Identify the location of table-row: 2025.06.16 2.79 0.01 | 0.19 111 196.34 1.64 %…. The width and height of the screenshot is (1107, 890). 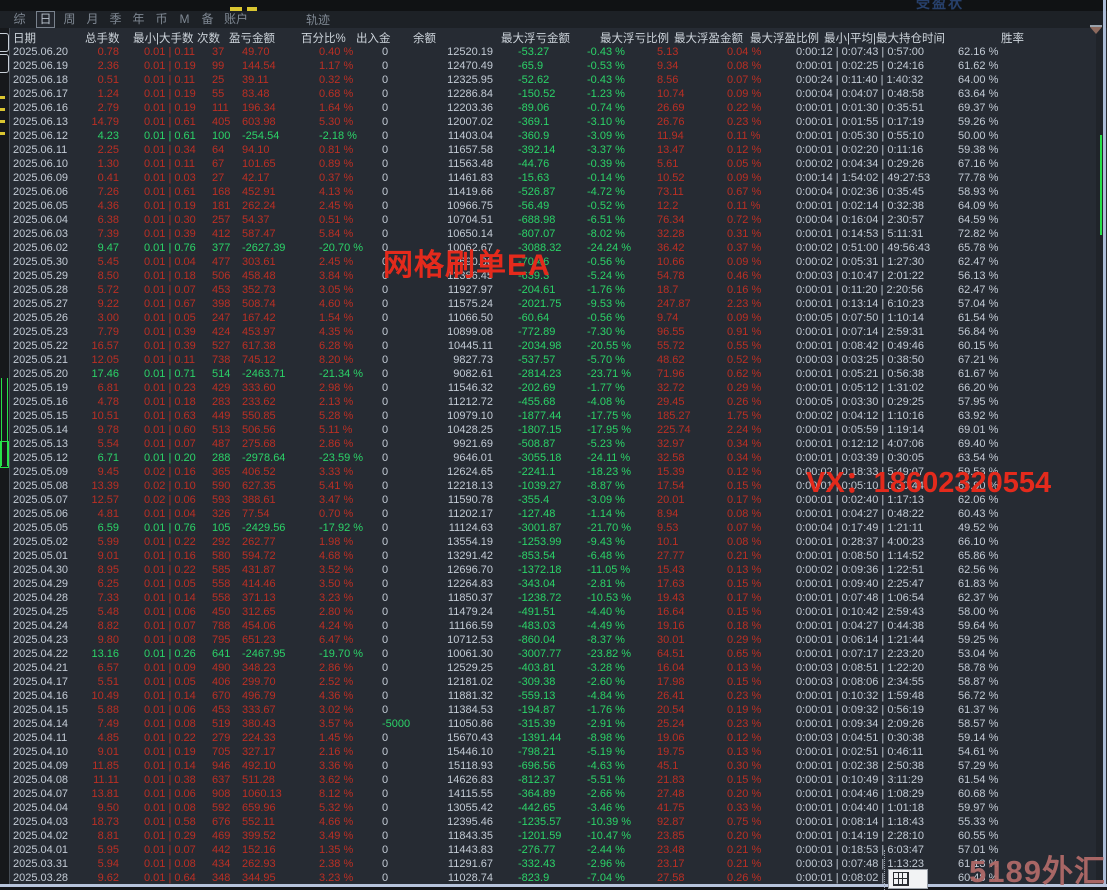
(557, 108).